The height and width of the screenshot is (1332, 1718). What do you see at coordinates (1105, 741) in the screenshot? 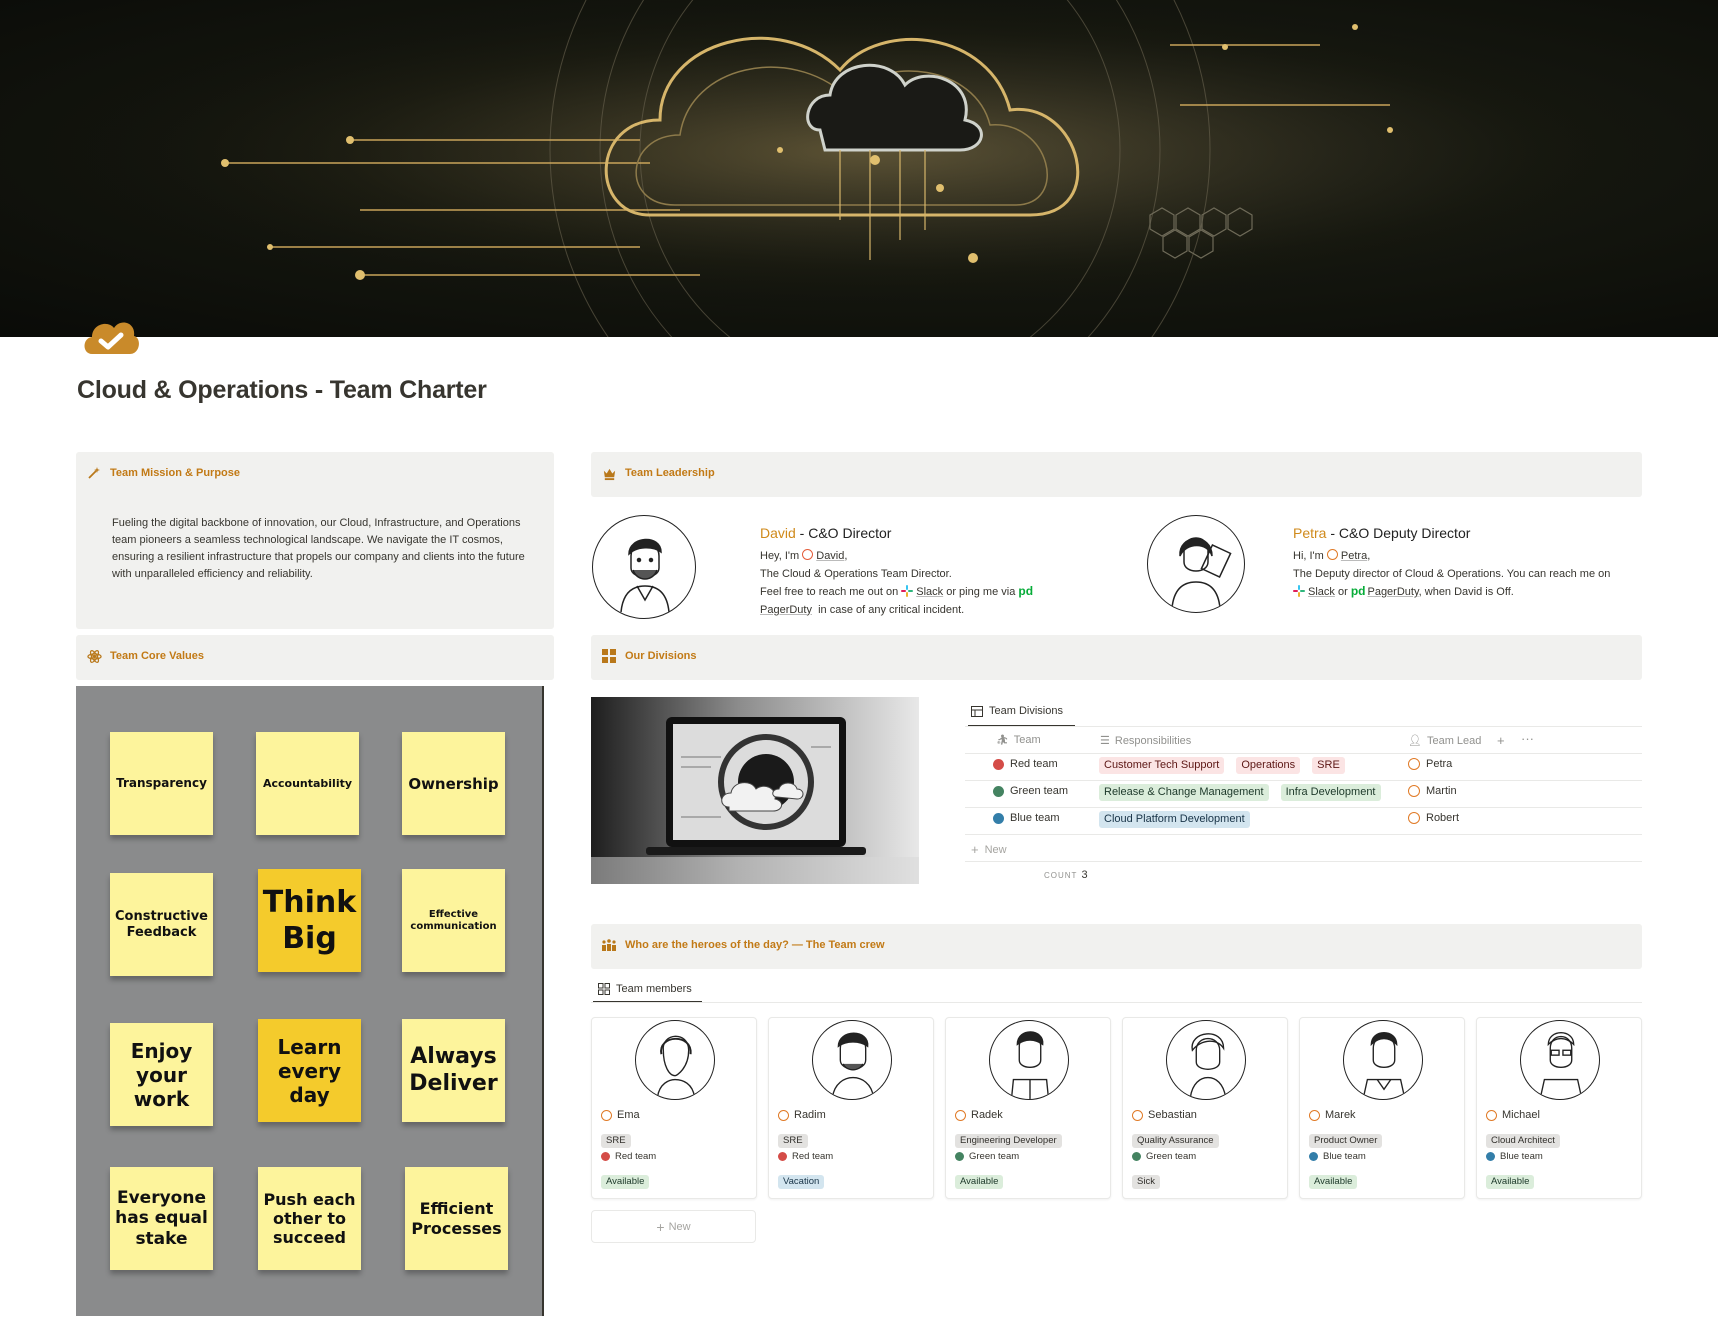
I see `list-icon: ☰` at bounding box center [1105, 741].